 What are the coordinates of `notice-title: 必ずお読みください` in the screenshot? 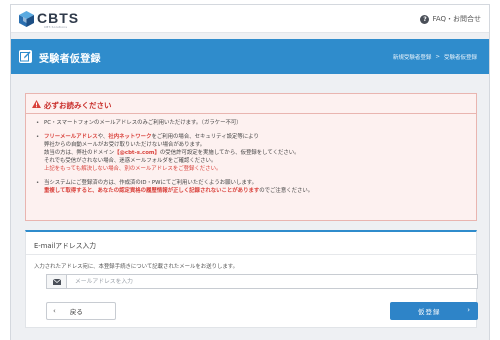 It's located at (78, 105).